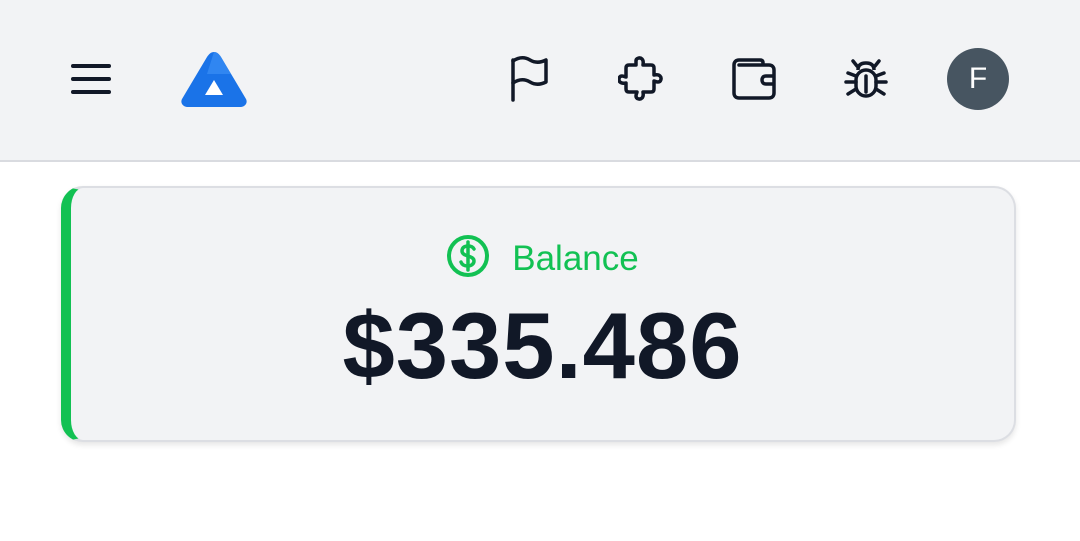 The height and width of the screenshot is (541, 1080). What do you see at coordinates (754, 79) in the screenshot?
I see `wallet-icon` at bounding box center [754, 79].